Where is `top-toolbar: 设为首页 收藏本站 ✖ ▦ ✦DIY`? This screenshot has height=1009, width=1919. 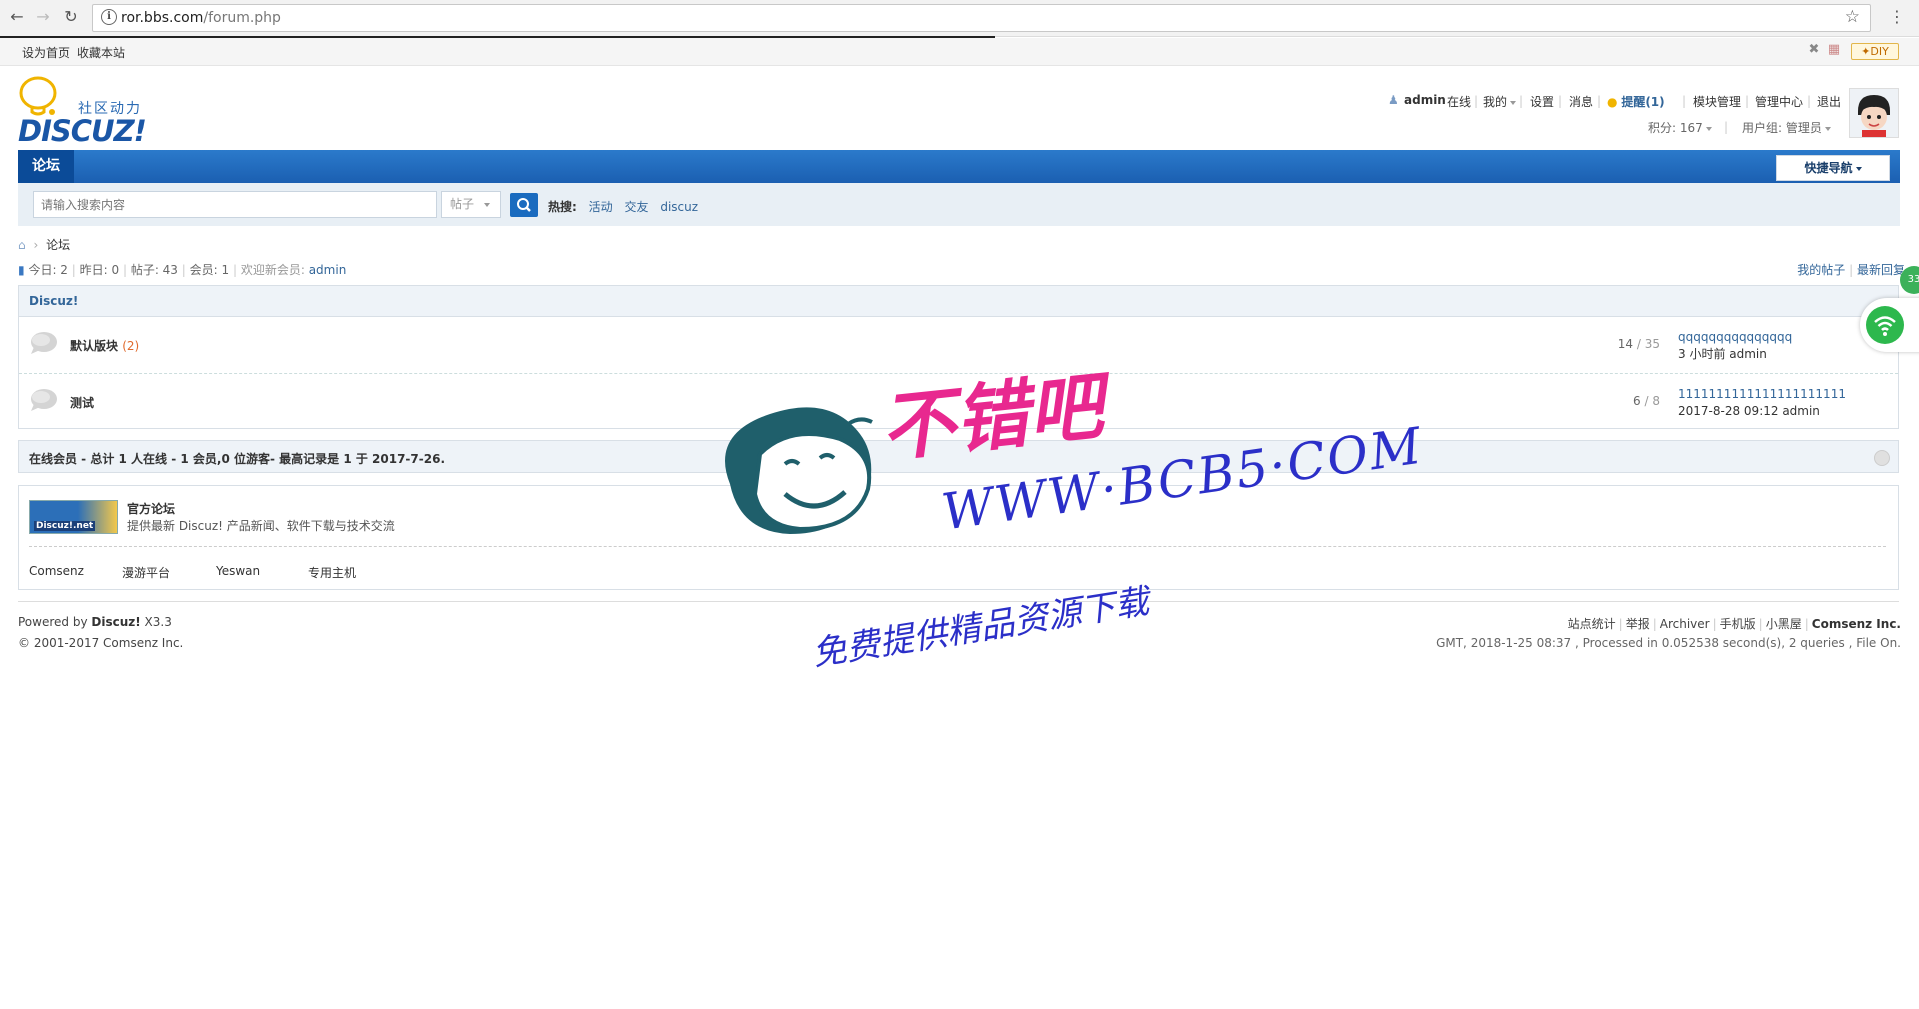 top-toolbar: 设为首页 收藏本站 ✖ ▦ ✦DIY is located at coordinates (959, 52).